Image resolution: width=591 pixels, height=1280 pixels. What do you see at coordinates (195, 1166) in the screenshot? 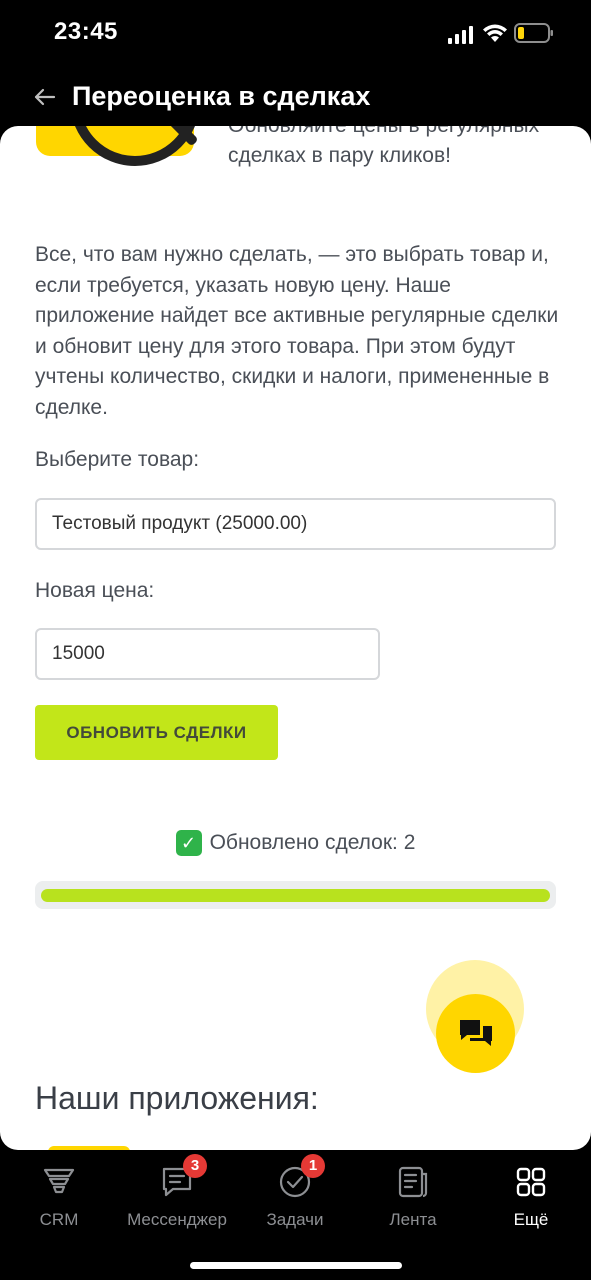
I see `messenger-badge: 3` at bounding box center [195, 1166].